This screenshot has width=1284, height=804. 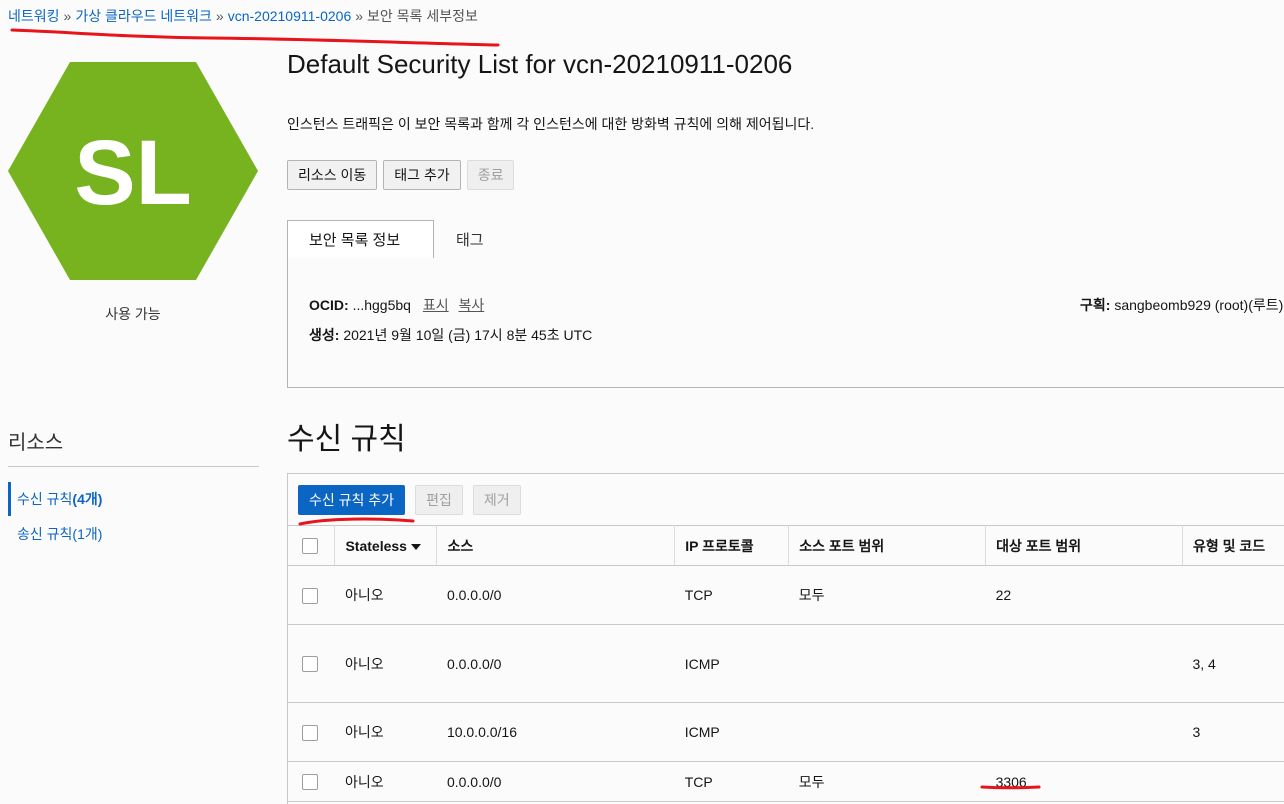 I want to click on ocid-row: OCID: ...hgg5bq 표시 복사, so click(x=396, y=305).